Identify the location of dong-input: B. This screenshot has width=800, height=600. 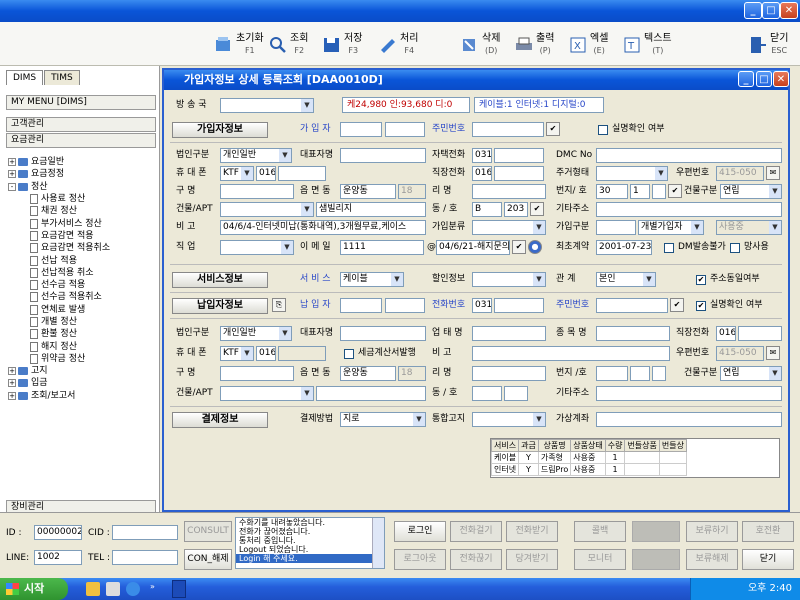
(487, 209).